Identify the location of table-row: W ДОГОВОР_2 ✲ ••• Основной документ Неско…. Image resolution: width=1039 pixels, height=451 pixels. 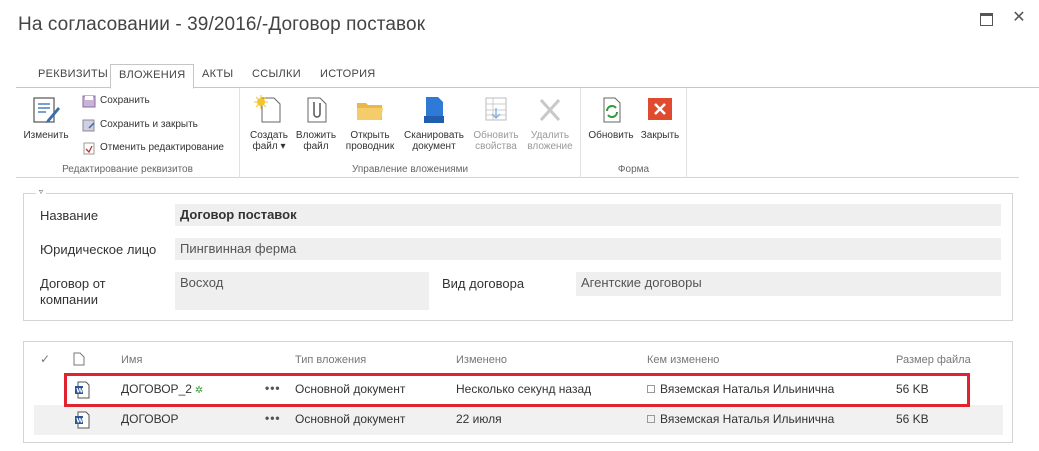
(518, 390).